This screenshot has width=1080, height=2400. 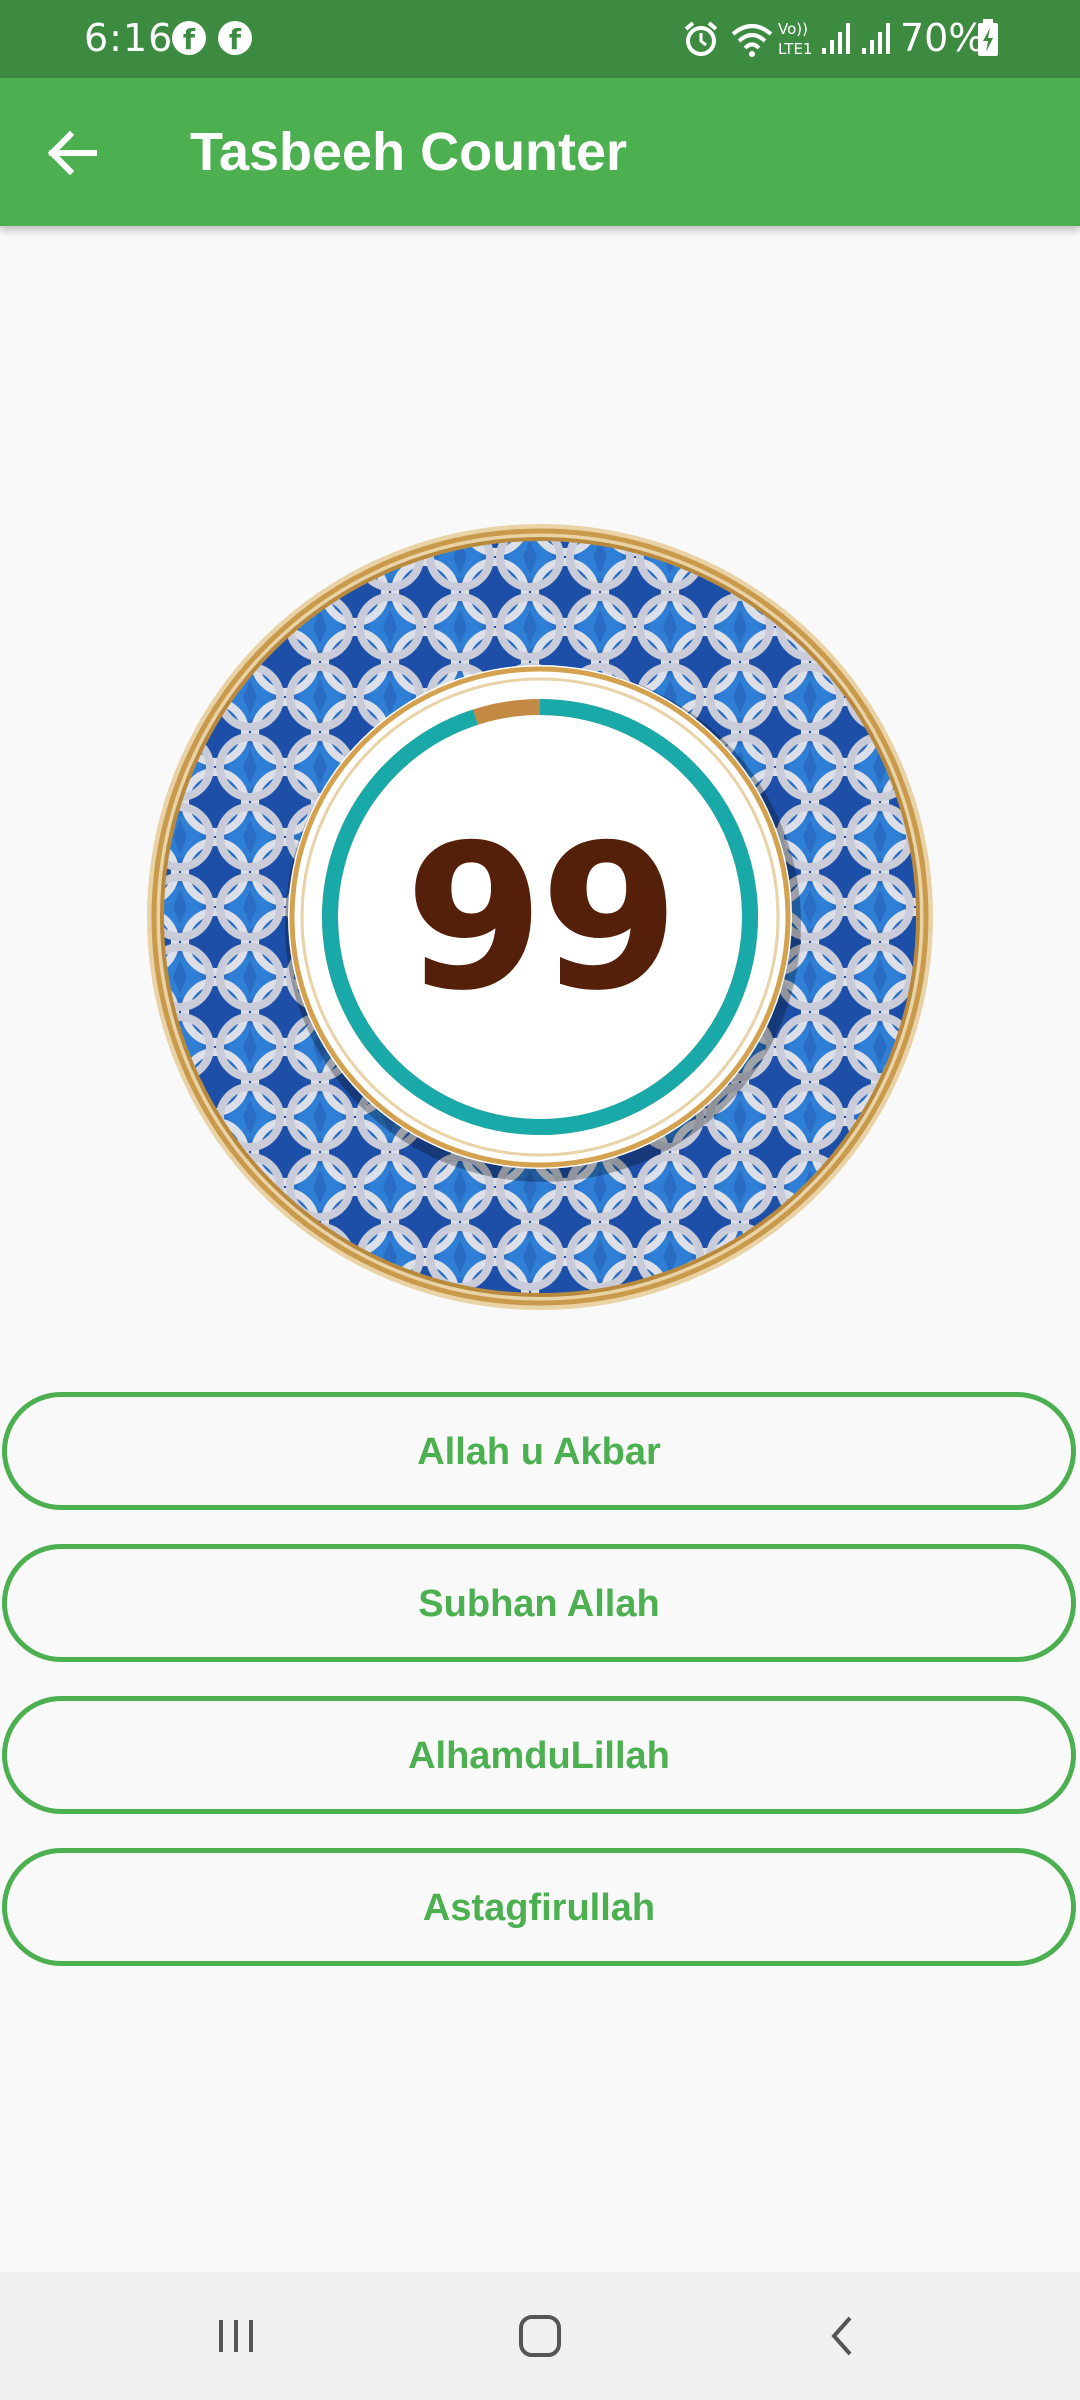 What do you see at coordinates (795, 49) in the screenshot?
I see `svg-text: LTE1` at bounding box center [795, 49].